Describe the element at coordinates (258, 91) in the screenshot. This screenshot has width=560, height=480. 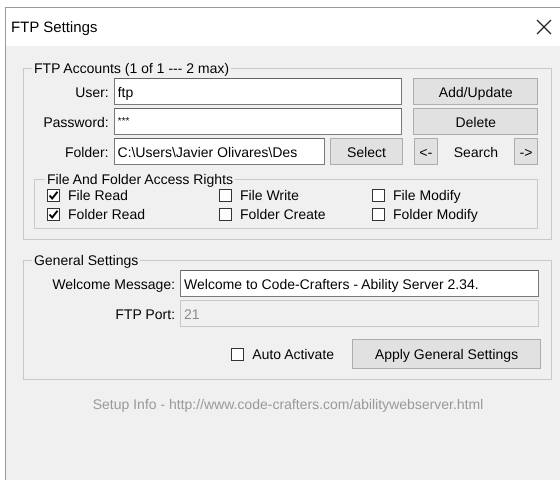
I see `user-field: ftp` at that location.